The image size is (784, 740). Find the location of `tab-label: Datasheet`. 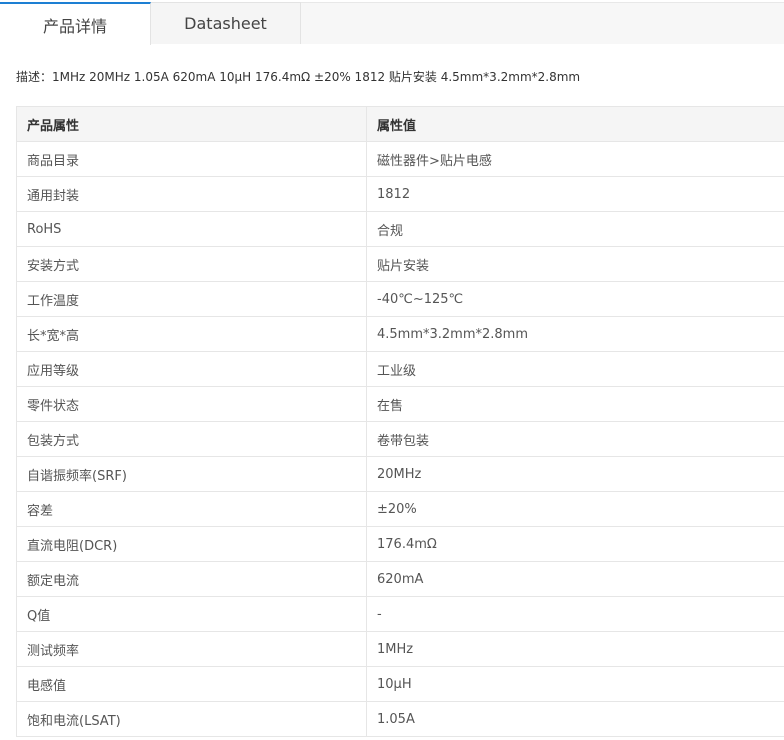

tab-label: Datasheet is located at coordinates (225, 23).